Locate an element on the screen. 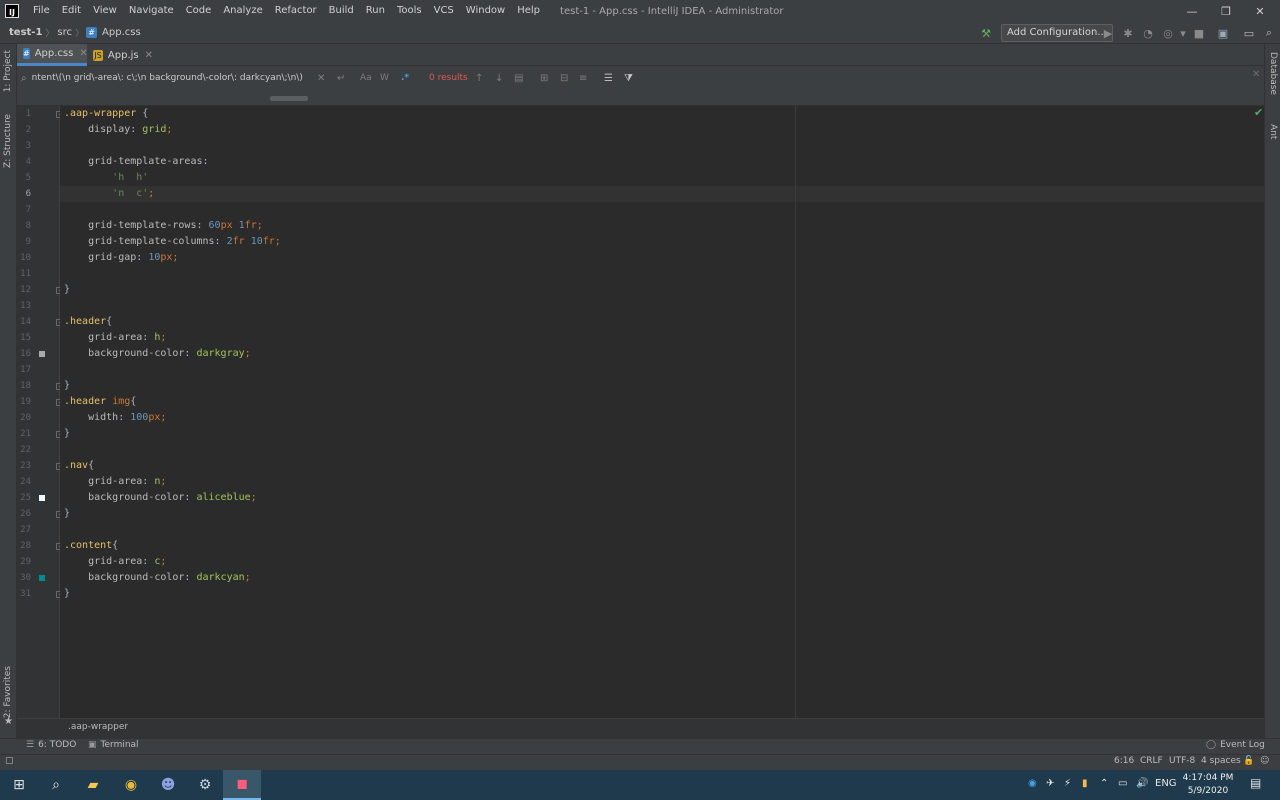  system-clock: 4:17:04 PM 5/9/2020 is located at coordinates (1208, 785).